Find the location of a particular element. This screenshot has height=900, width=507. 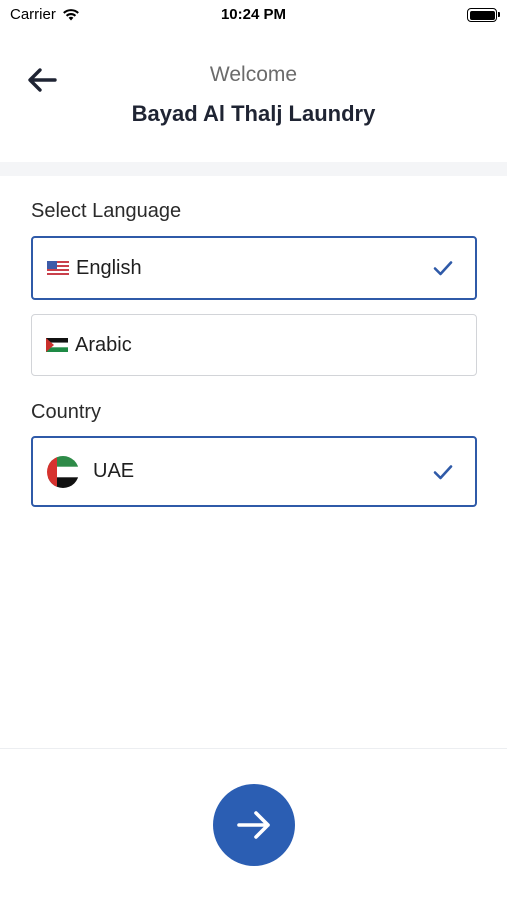

status-bar: Carrier 10:24 PM is located at coordinates (253, 16).